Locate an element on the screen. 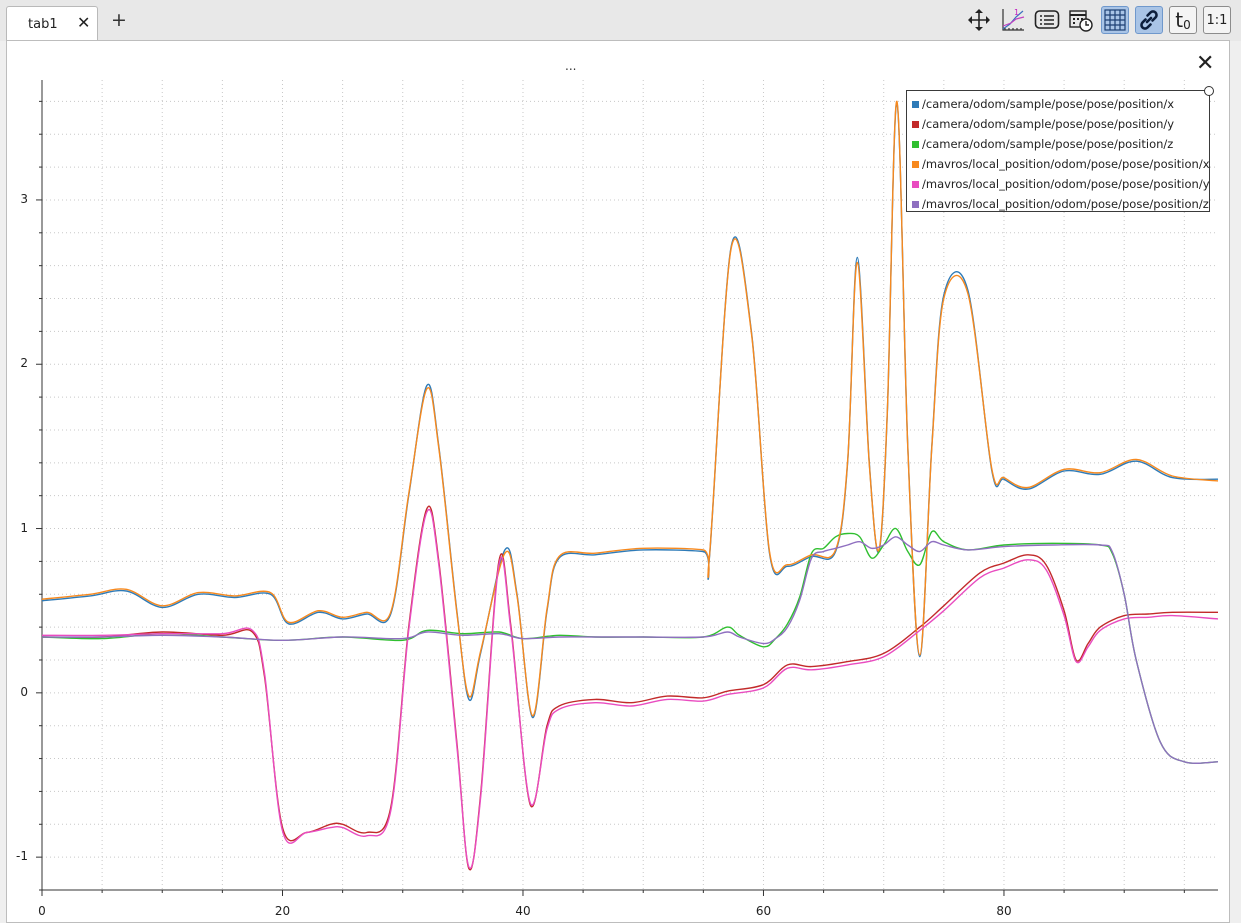  y-tick-label: 2 is located at coordinates (24, 363).